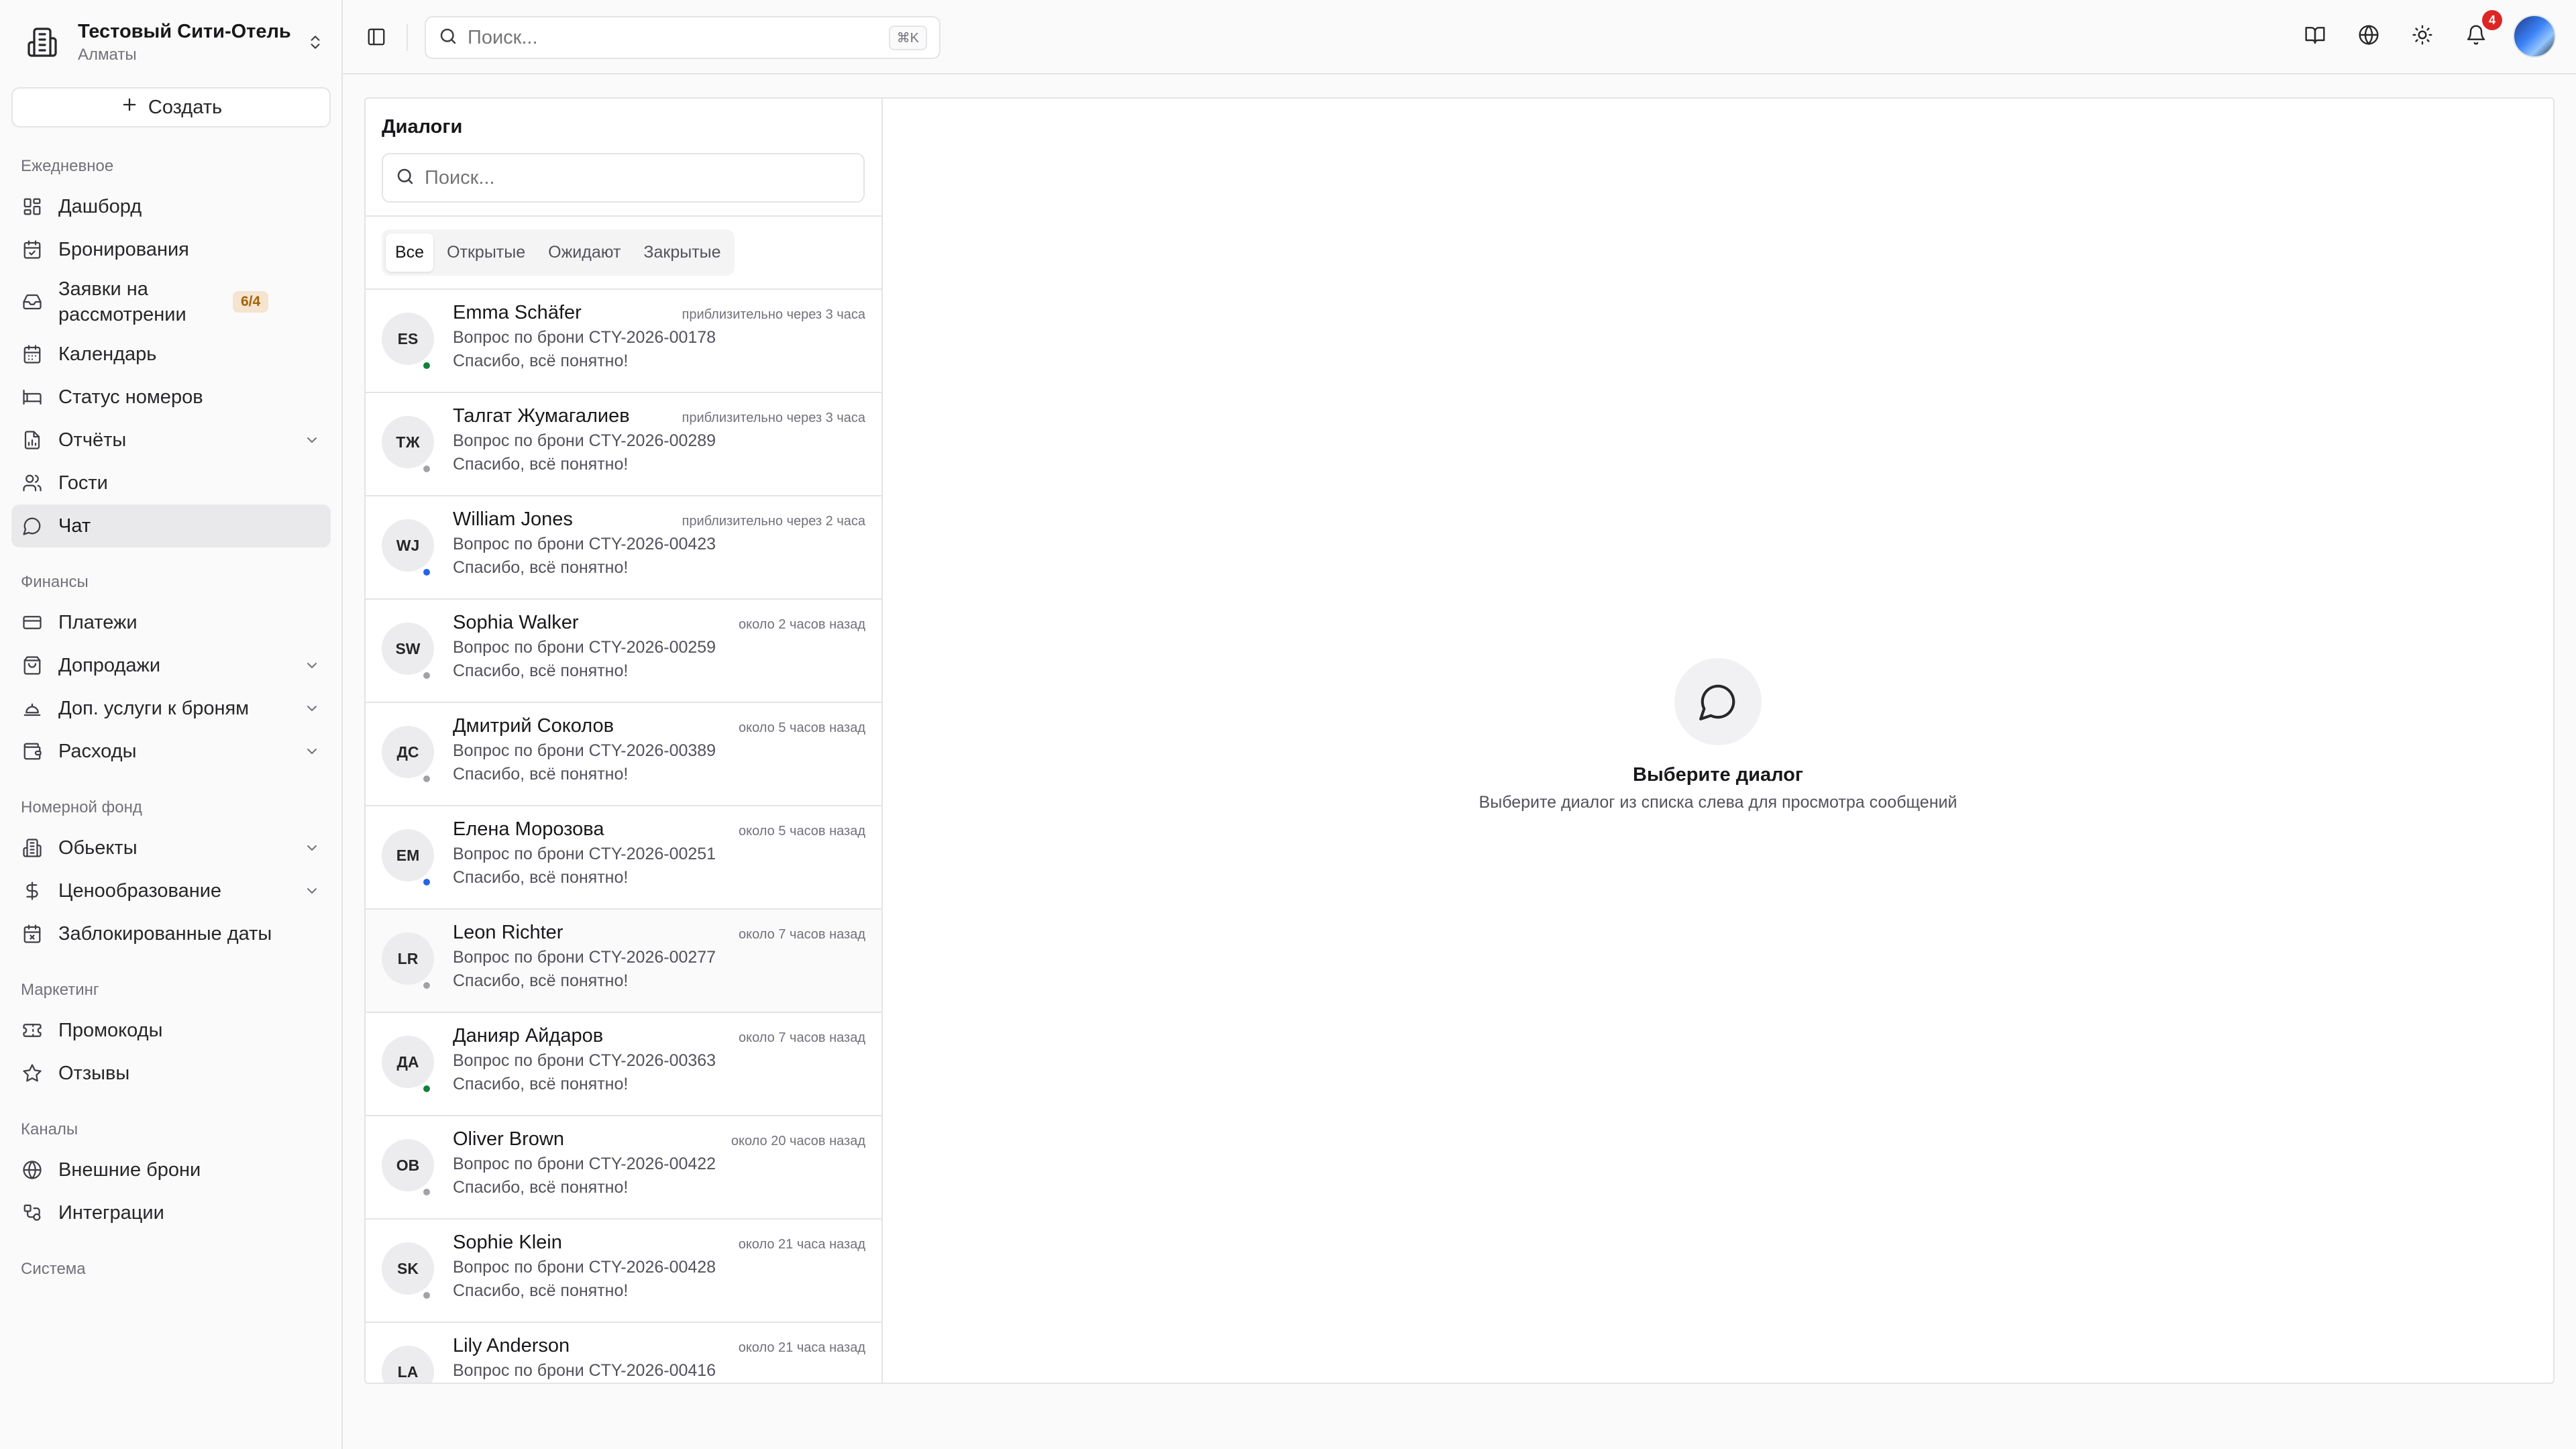 The width and height of the screenshot is (2576, 1449). I want to click on sidebar-item: Промокоды, so click(171, 1030).